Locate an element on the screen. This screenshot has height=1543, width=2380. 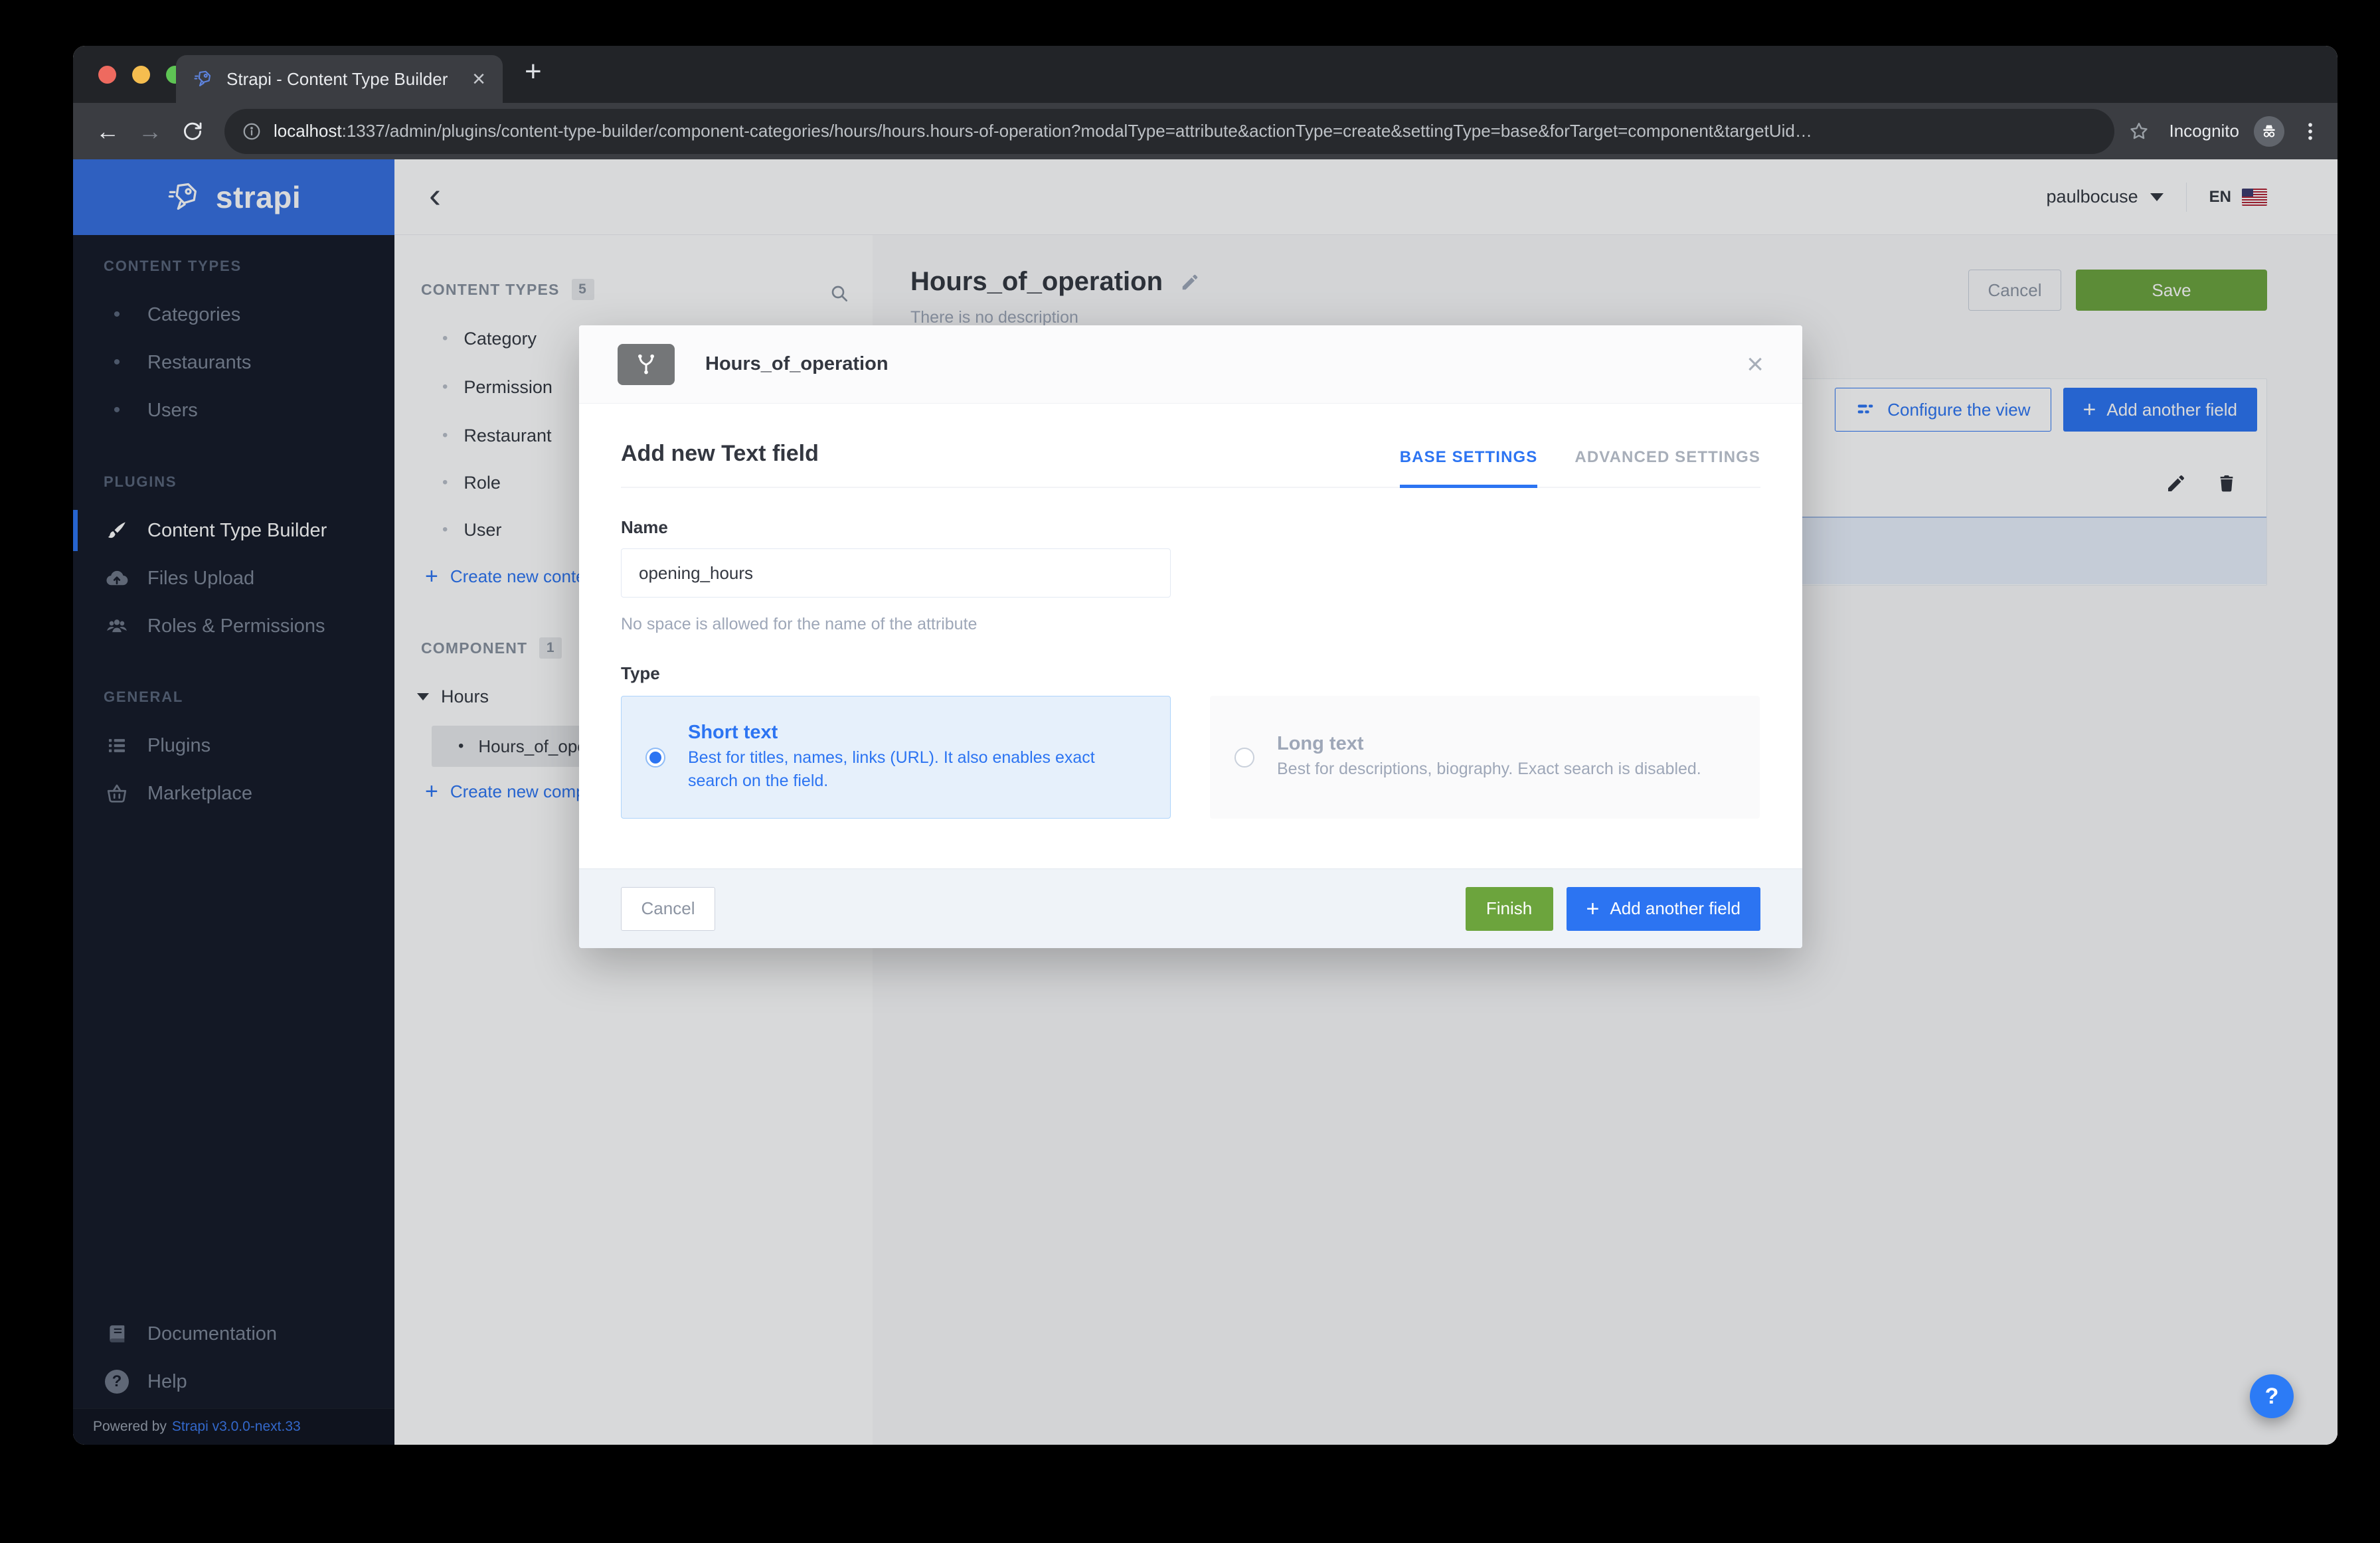
incognito-label: Incognito is located at coordinates (2204, 131).